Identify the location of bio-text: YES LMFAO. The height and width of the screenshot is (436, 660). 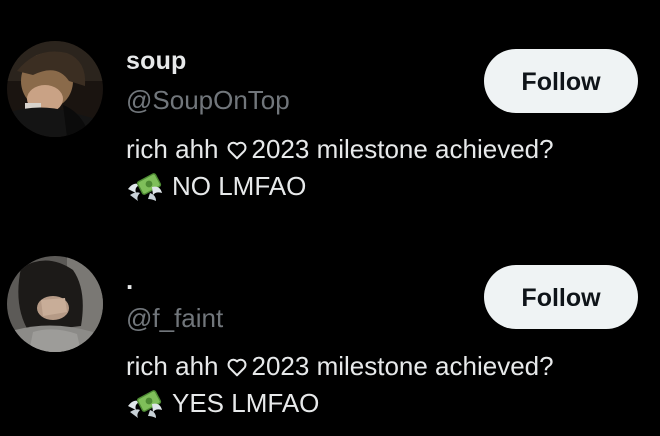
(246, 403).